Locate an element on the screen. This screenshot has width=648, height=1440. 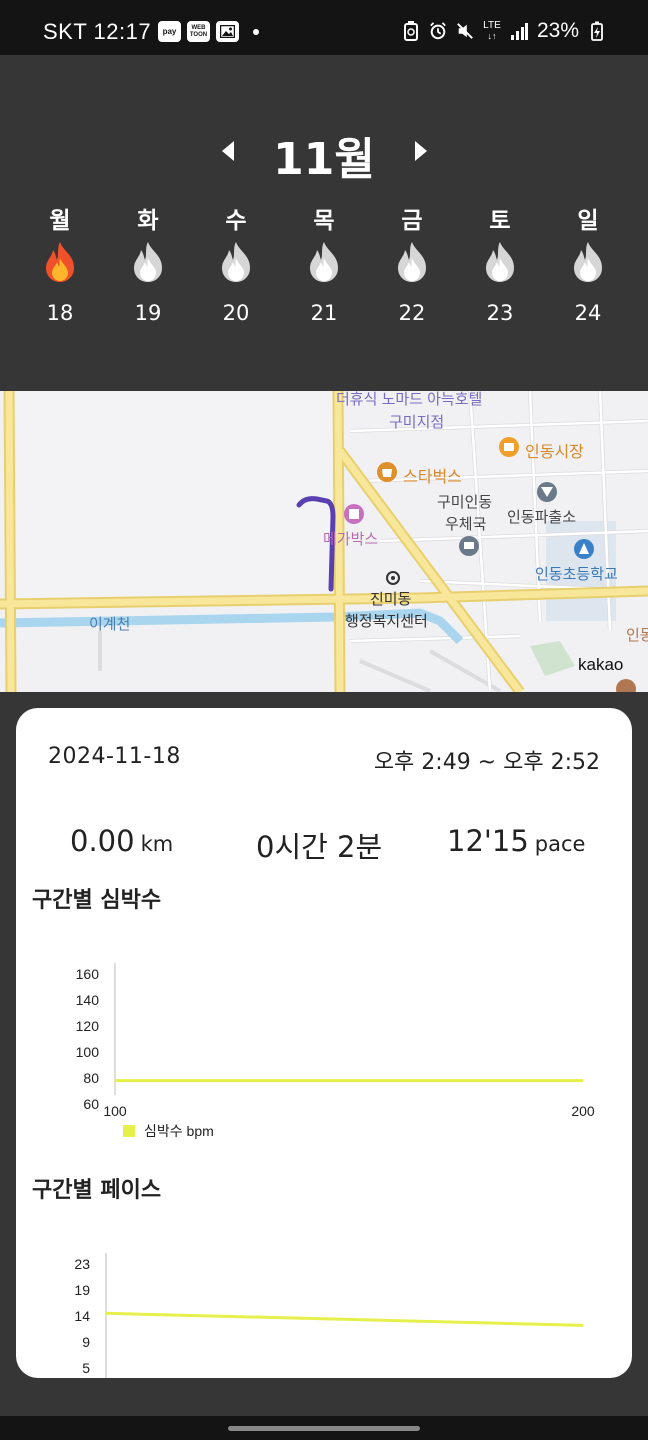
map-label-megabox: 메가박스 is located at coordinates (351, 539).